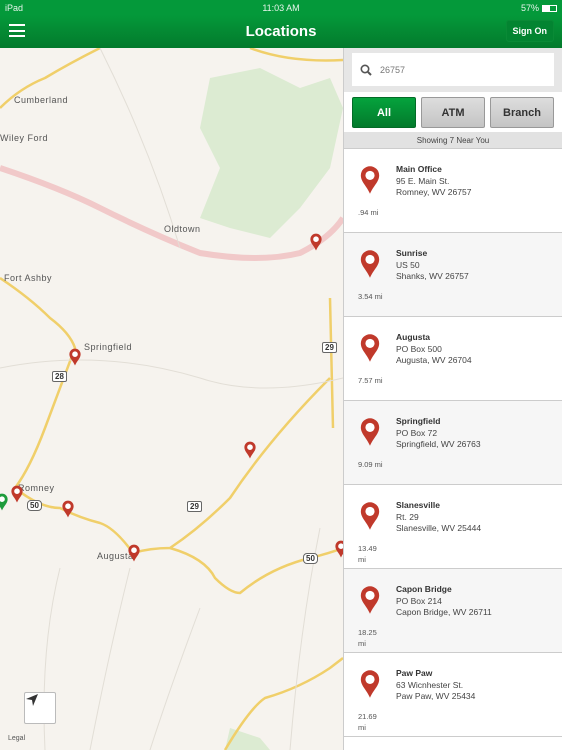 This screenshot has width=562, height=750. What do you see at coordinates (419, 169) in the screenshot?
I see `location-name: Main Office` at bounding box center [419, 169].